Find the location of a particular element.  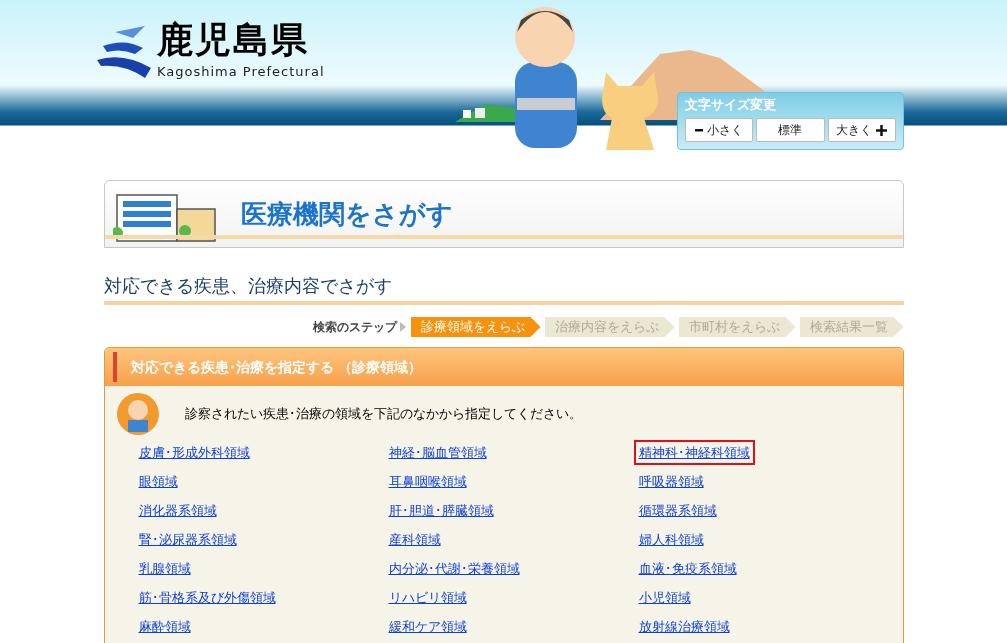

category-link: 婦人科領域 is located at coordinates (671, 539).